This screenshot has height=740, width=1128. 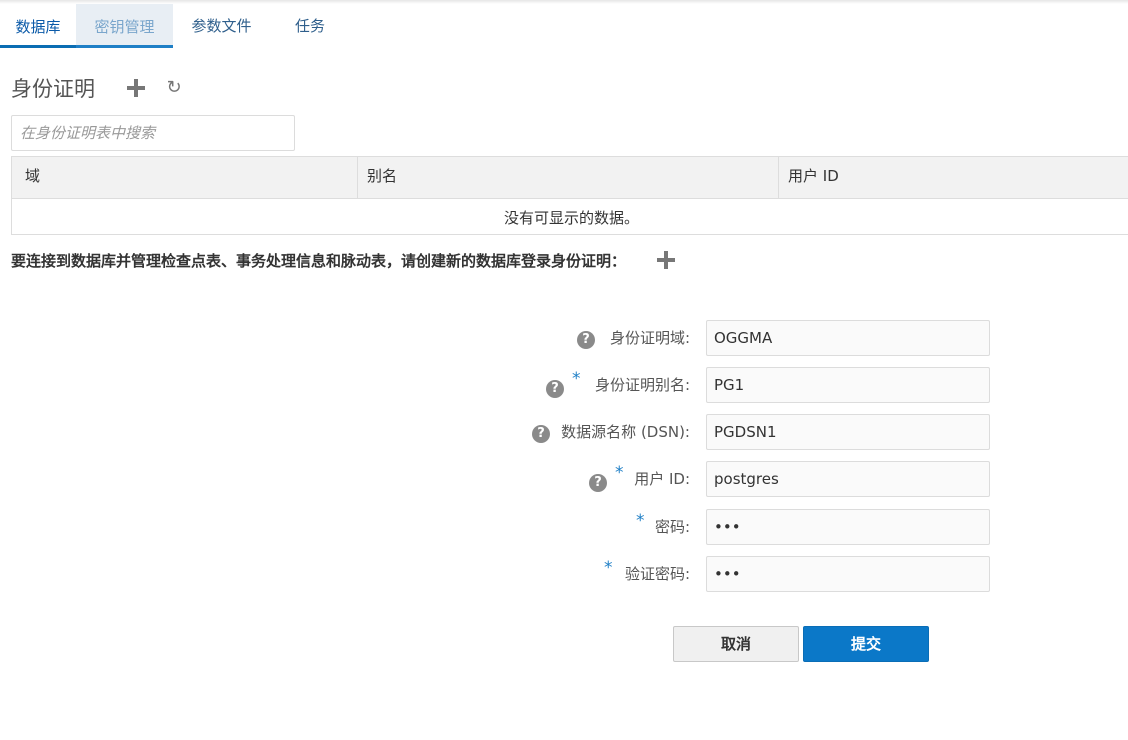 I want to click on alias-label: 身份证明别名:, so click(x=642, y=385).